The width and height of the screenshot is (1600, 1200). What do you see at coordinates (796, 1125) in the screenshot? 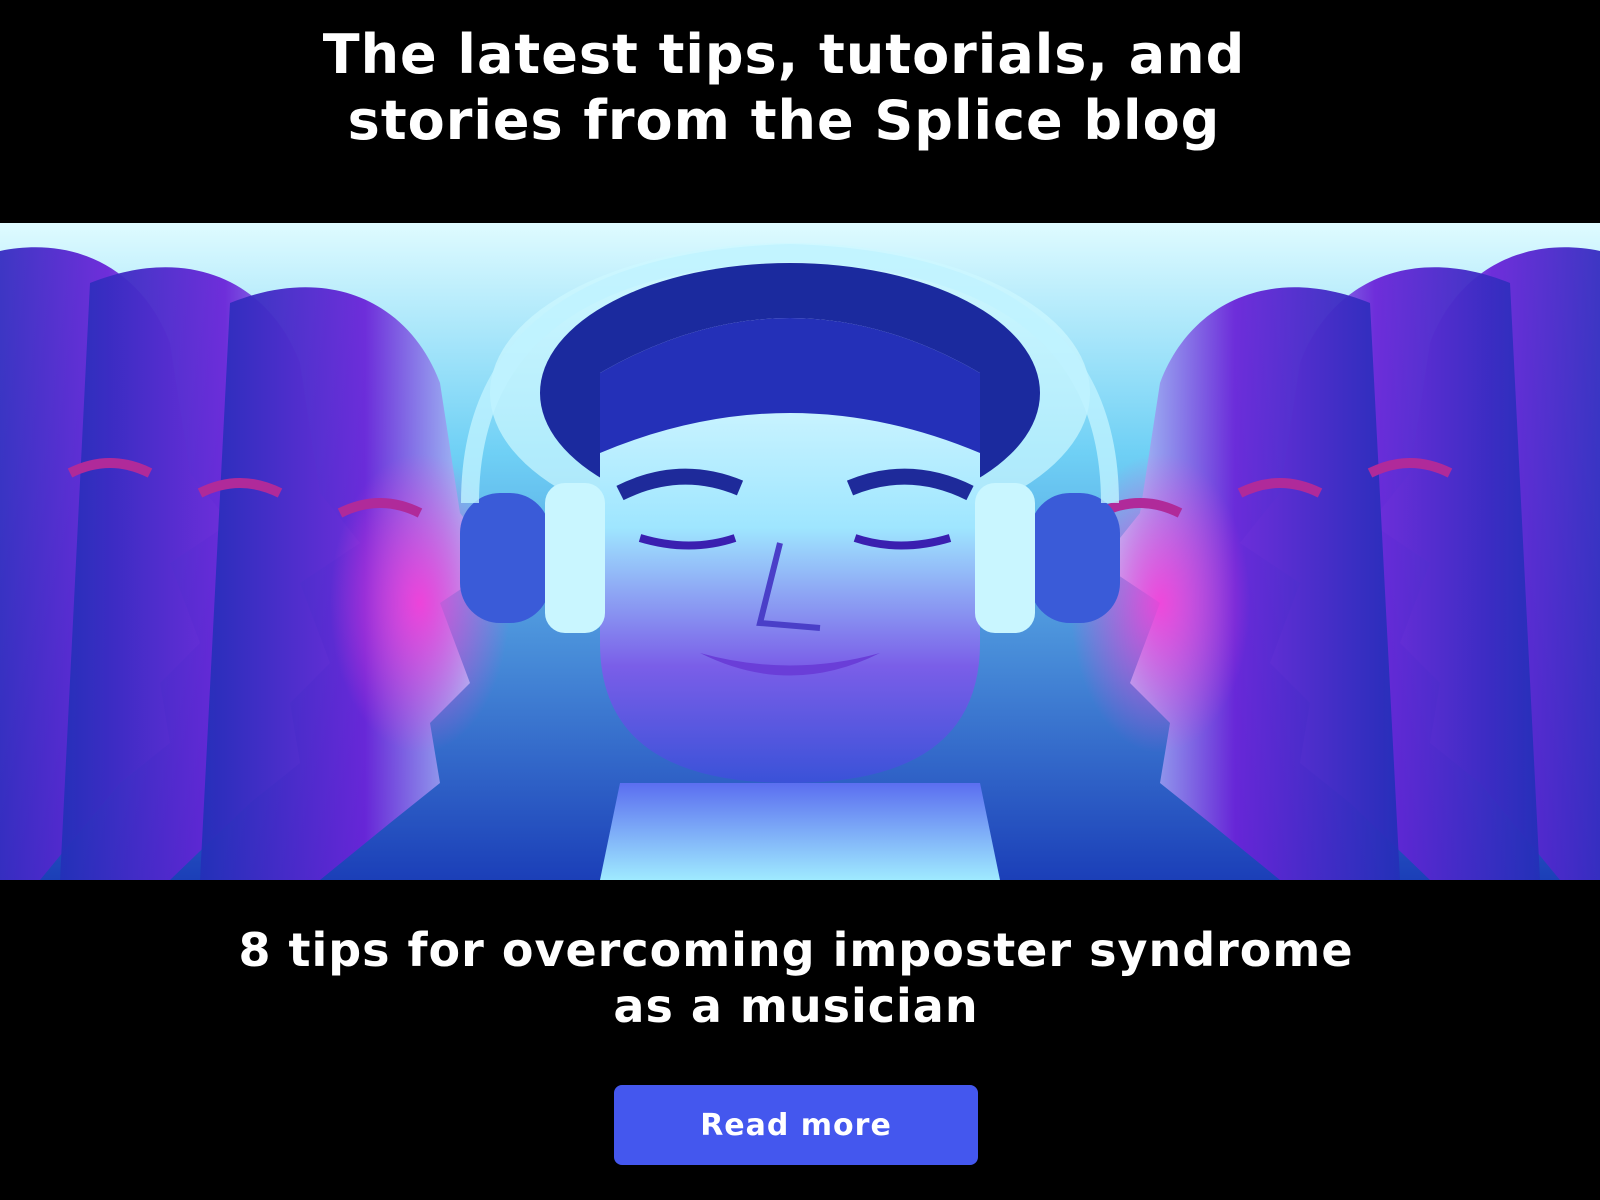
I see `read-more-button: Read more` at bounding box center [796, 1125].